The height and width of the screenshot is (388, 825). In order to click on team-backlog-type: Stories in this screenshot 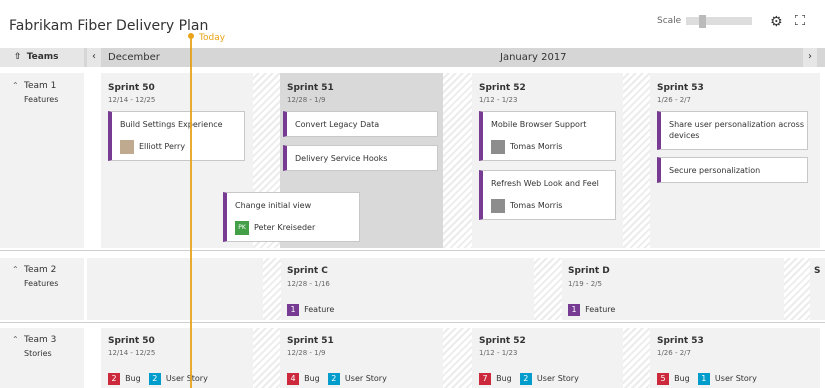, I will do `click(38, 353)`.